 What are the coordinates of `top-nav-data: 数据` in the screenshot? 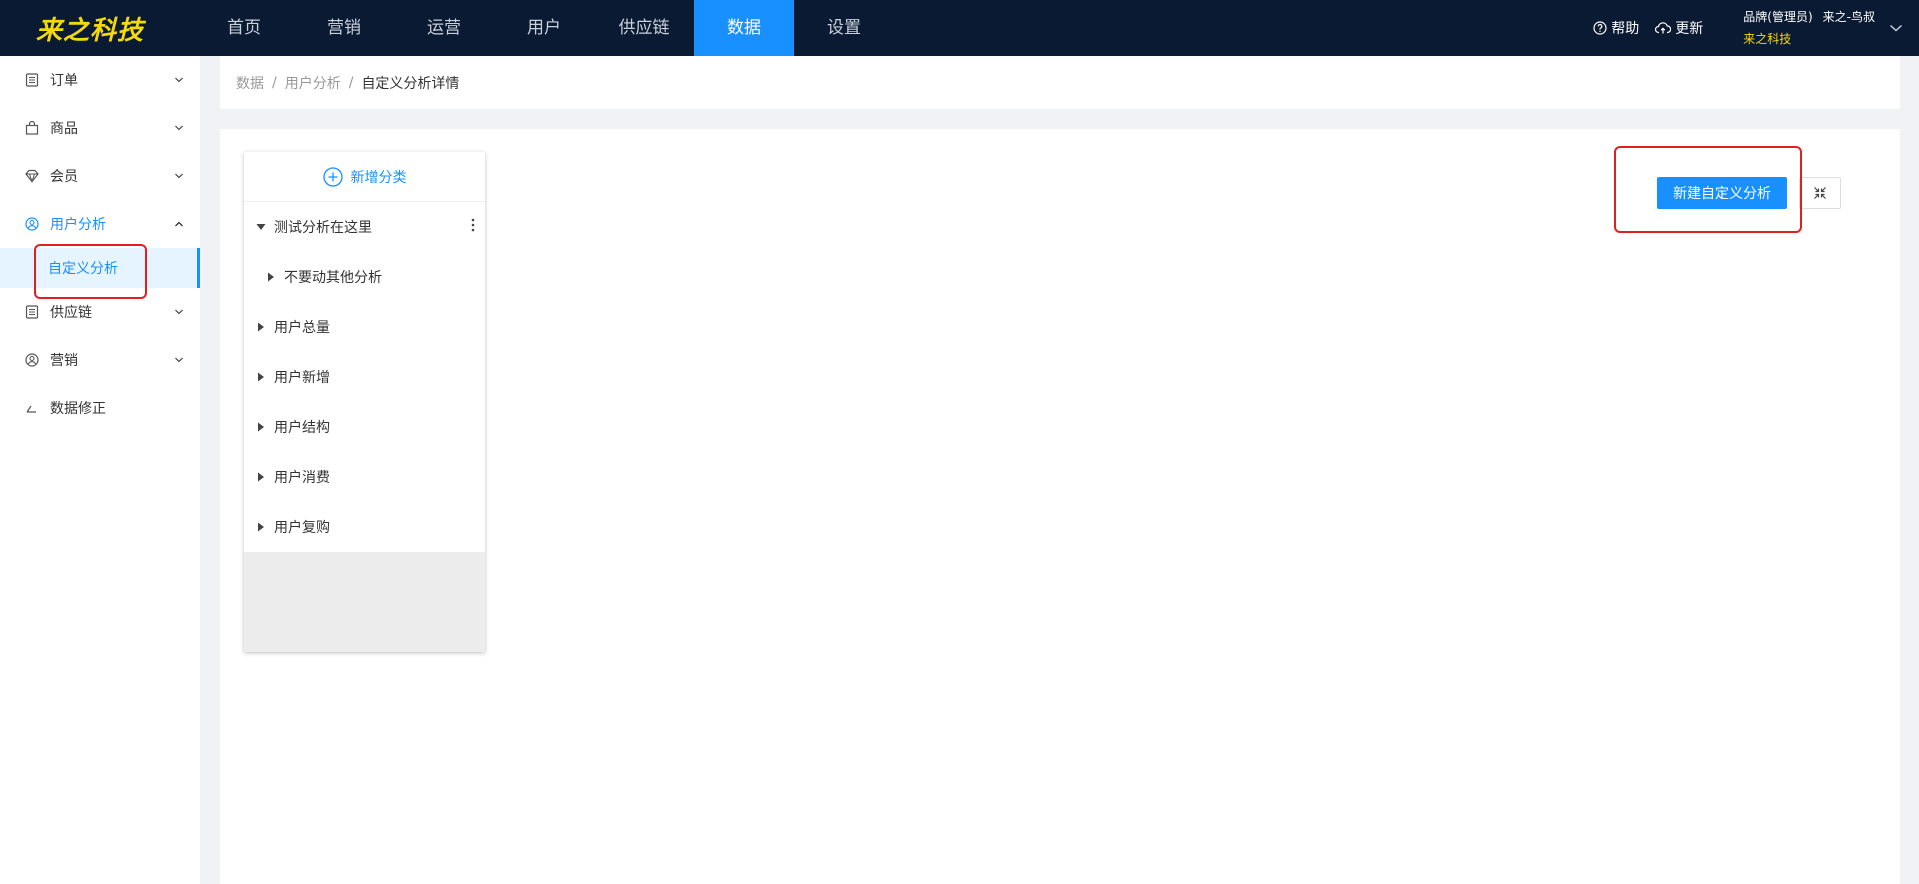 It's located at (744, 28).